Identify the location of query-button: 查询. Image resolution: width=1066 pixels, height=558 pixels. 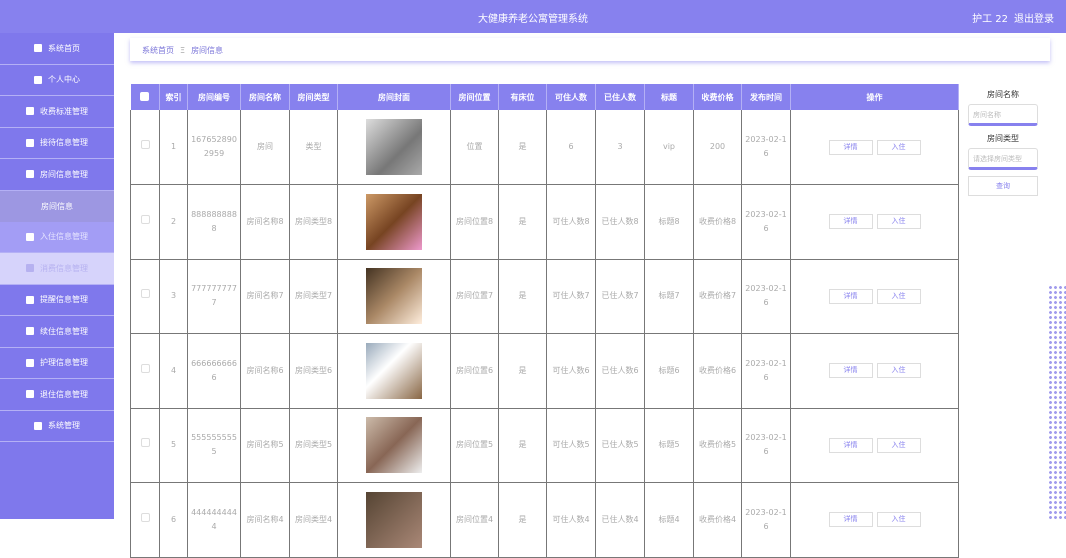
(1003, 186).